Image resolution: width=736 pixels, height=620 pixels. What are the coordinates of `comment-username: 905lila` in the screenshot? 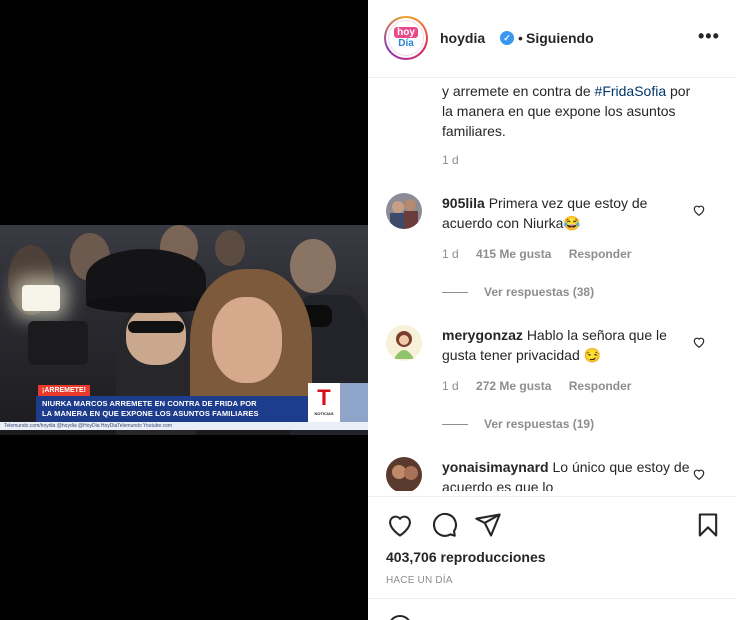 It's located at (463, 203).